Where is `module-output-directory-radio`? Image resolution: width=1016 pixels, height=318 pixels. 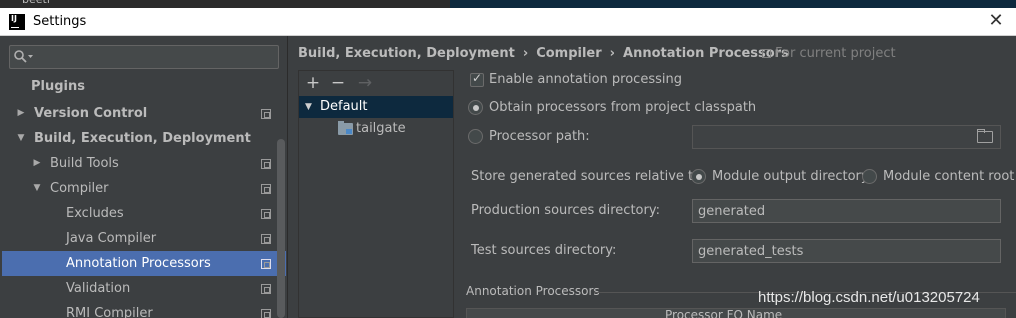
module-output-directory-radio is located at coordinates (698, 176).